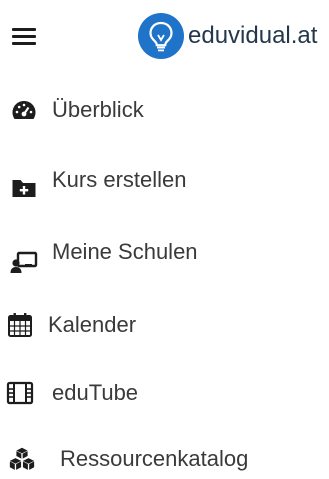  What do you see at coordinates (161, 36) in the screenshot?
I see `lightbulb-icon` at bounding box center [161, 36].